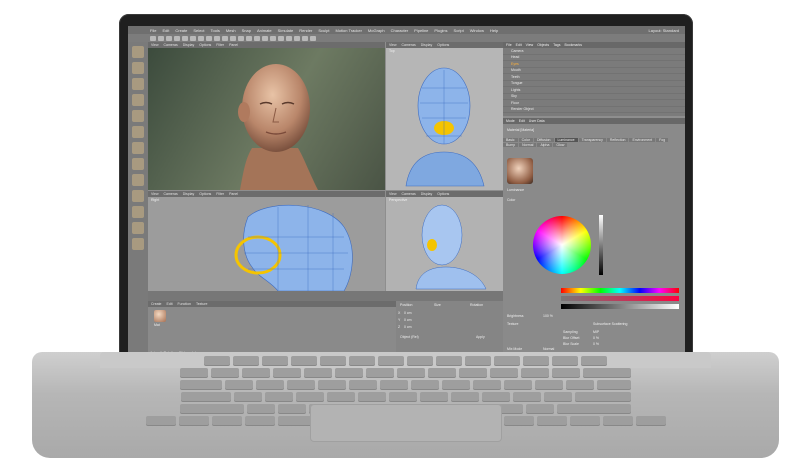  Describe the element at coordinates (620, 298) in the screenshot. I see `saturation-slider` at that location.